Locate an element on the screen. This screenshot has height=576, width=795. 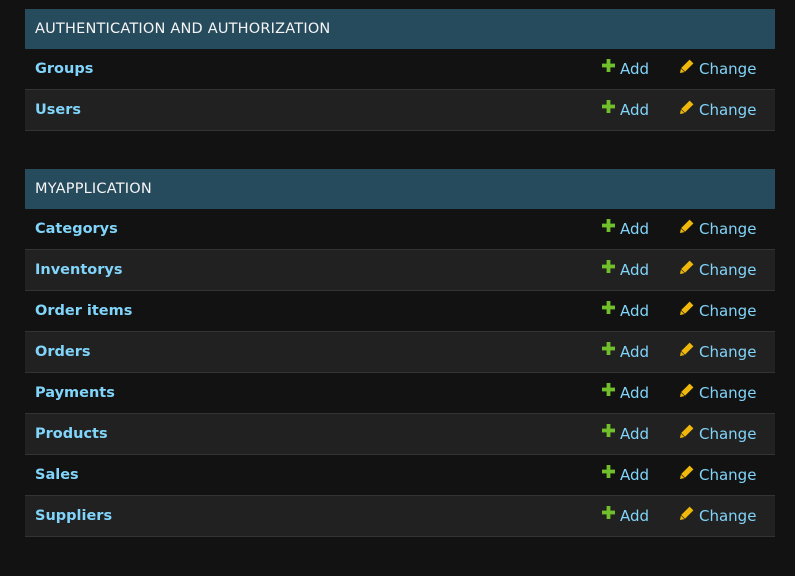
add-orders-link: Add is located at coordinates (625, 352).